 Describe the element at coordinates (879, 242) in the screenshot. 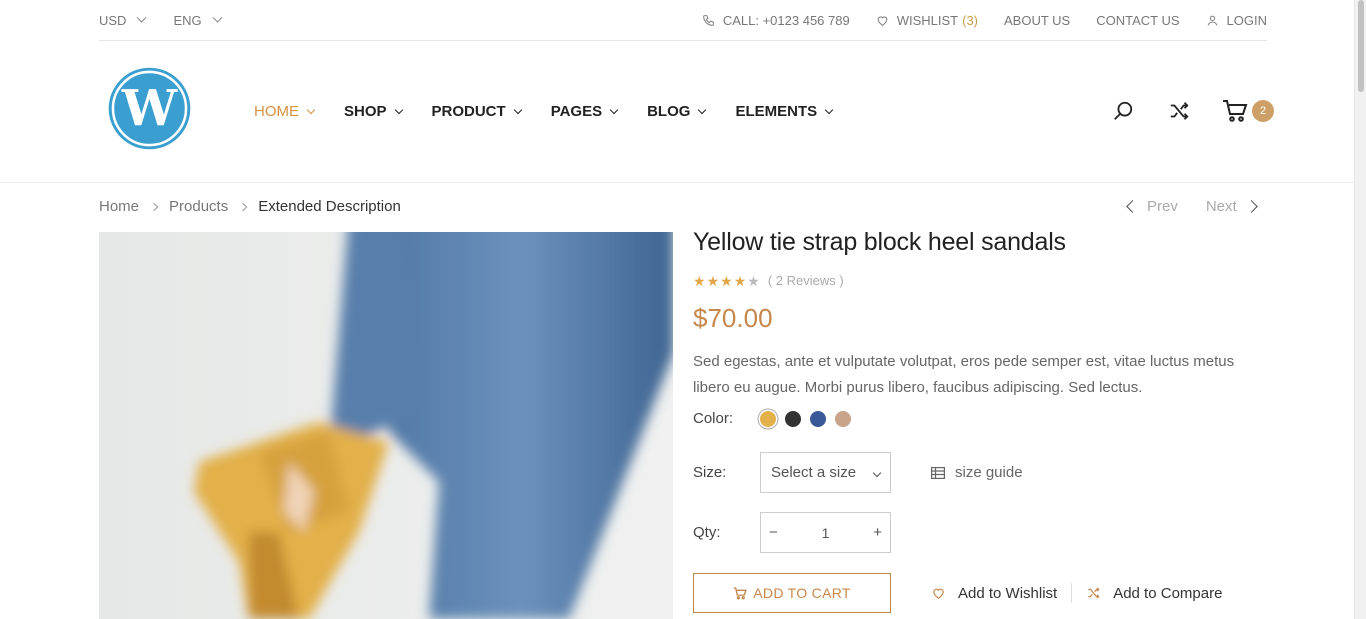

I see `product-title: Yellow tie strap block heel sandals` at that location.